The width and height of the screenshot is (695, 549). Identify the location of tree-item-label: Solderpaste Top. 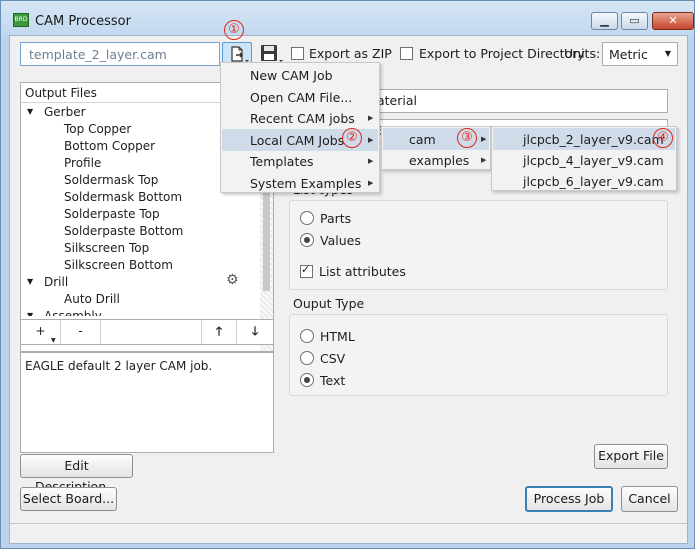
(112, 214).